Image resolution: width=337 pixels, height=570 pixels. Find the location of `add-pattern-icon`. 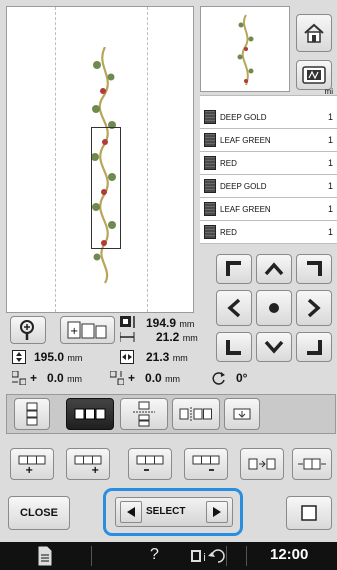

add-pattern-icon is located at coordinates (312, 464).